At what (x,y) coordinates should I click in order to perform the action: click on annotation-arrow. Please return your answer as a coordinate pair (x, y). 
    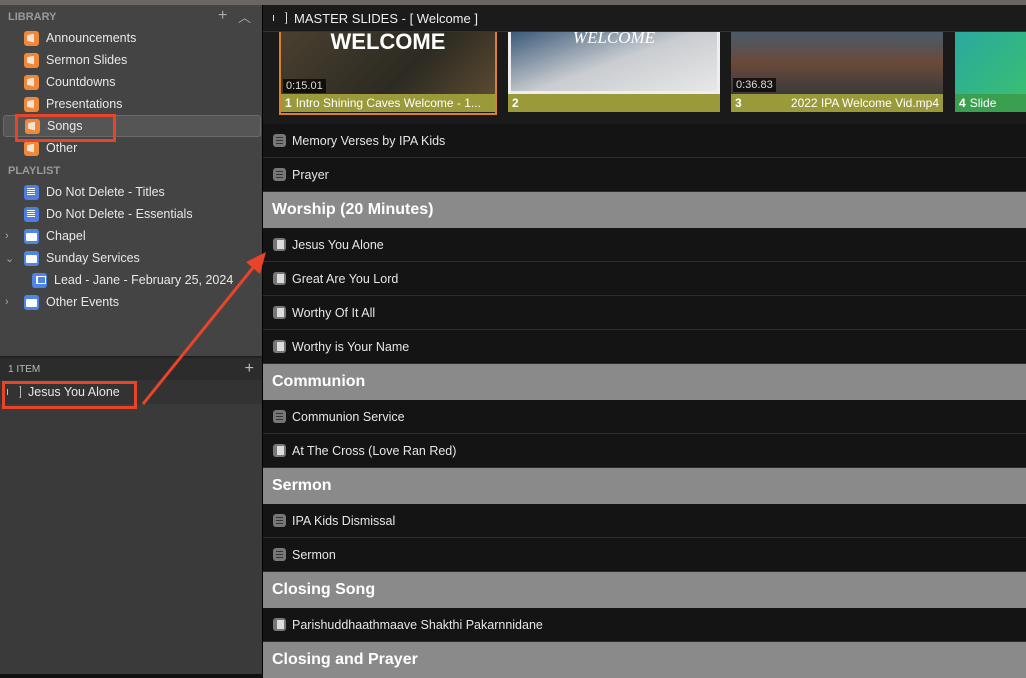
    Looking at the image, I should click on (203, 328).